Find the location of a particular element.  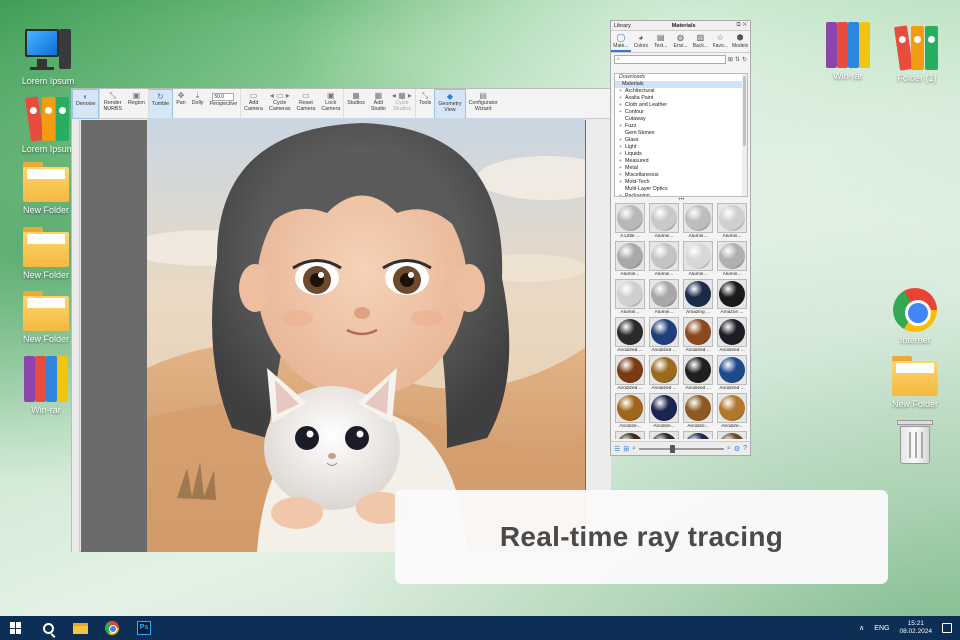

start-button is located at coordinates (16, 628).